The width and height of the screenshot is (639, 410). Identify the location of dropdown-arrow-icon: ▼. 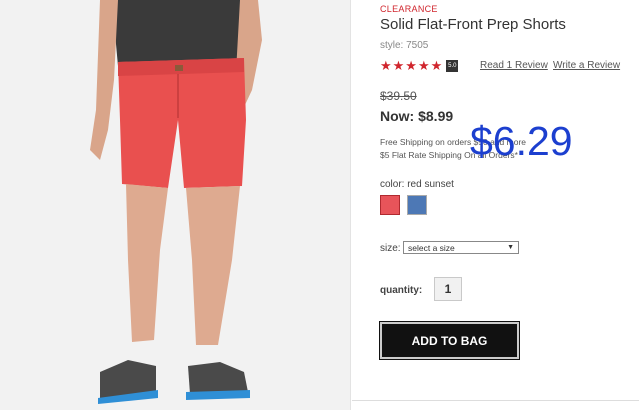
(510, 247).